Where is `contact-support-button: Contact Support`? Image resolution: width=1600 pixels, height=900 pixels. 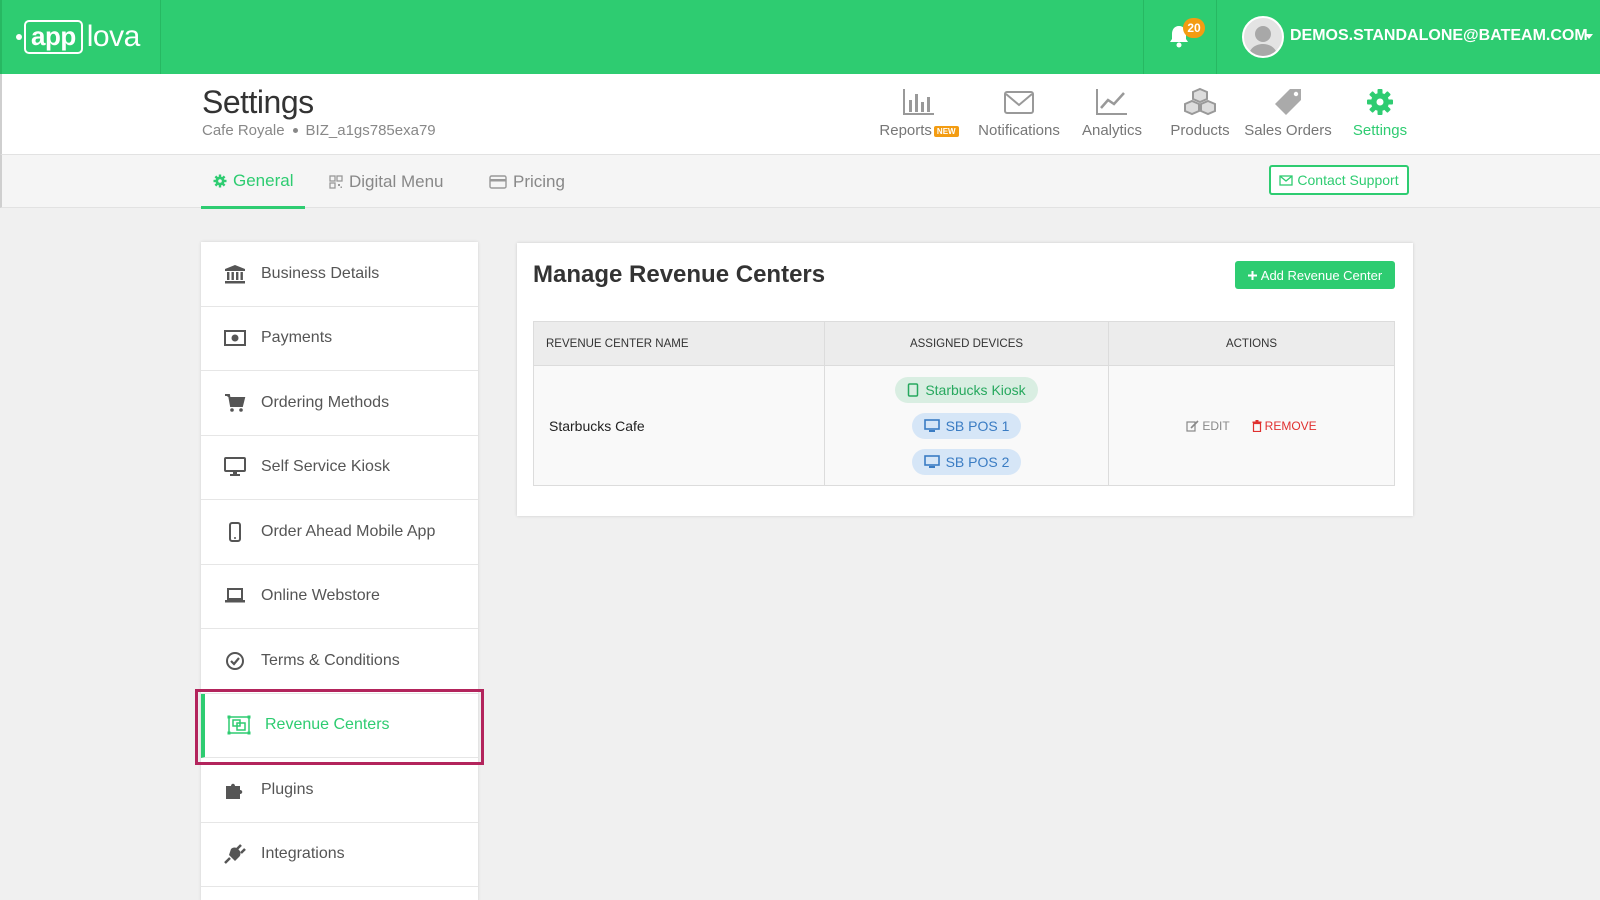
contact-support-button: Contact Support is located at coordinates (1339, 180).